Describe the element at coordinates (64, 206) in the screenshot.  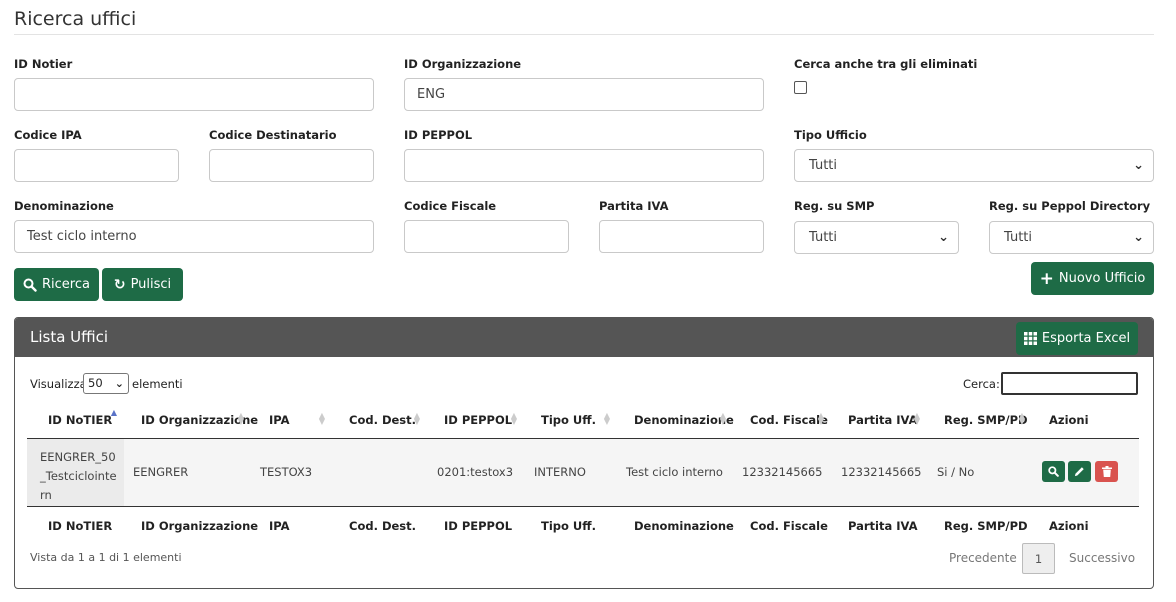
I see `denominazione-label: Denominazione` at that location.